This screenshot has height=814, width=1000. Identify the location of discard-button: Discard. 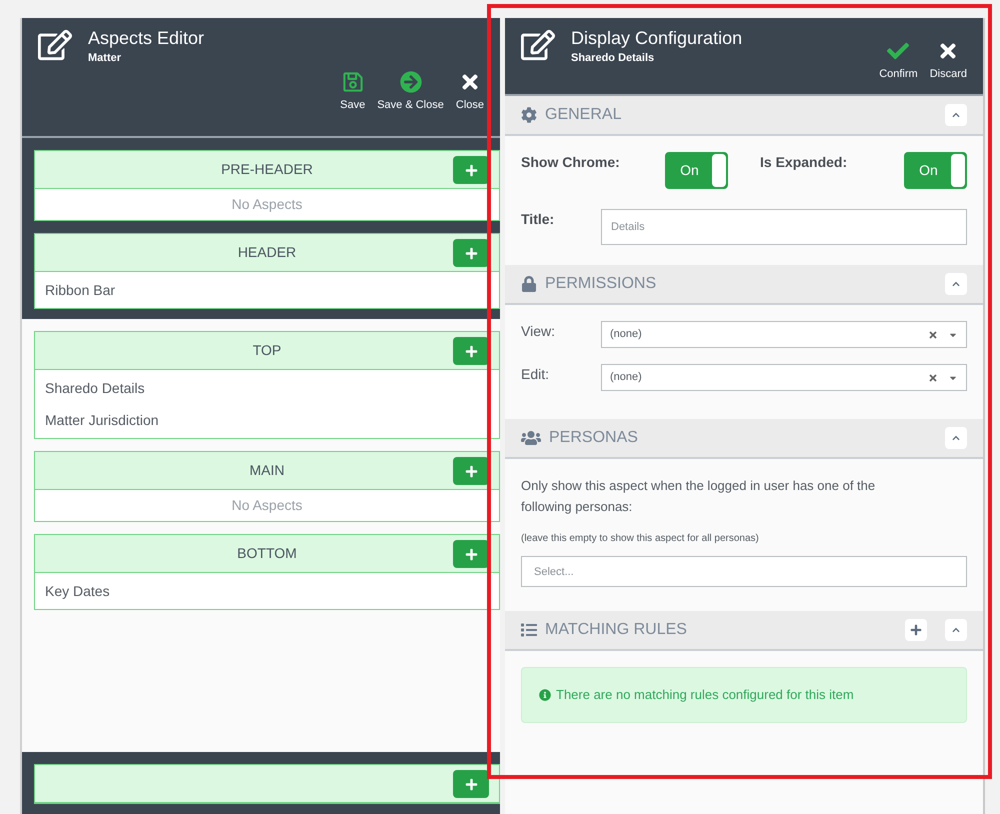
(948, 61).